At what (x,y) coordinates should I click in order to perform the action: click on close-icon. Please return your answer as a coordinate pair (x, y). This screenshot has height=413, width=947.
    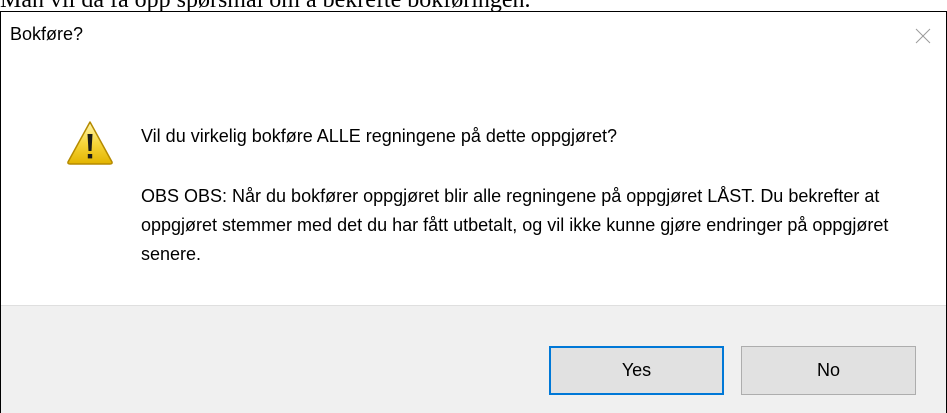
    Looking at the image, I should click on (923, 35).